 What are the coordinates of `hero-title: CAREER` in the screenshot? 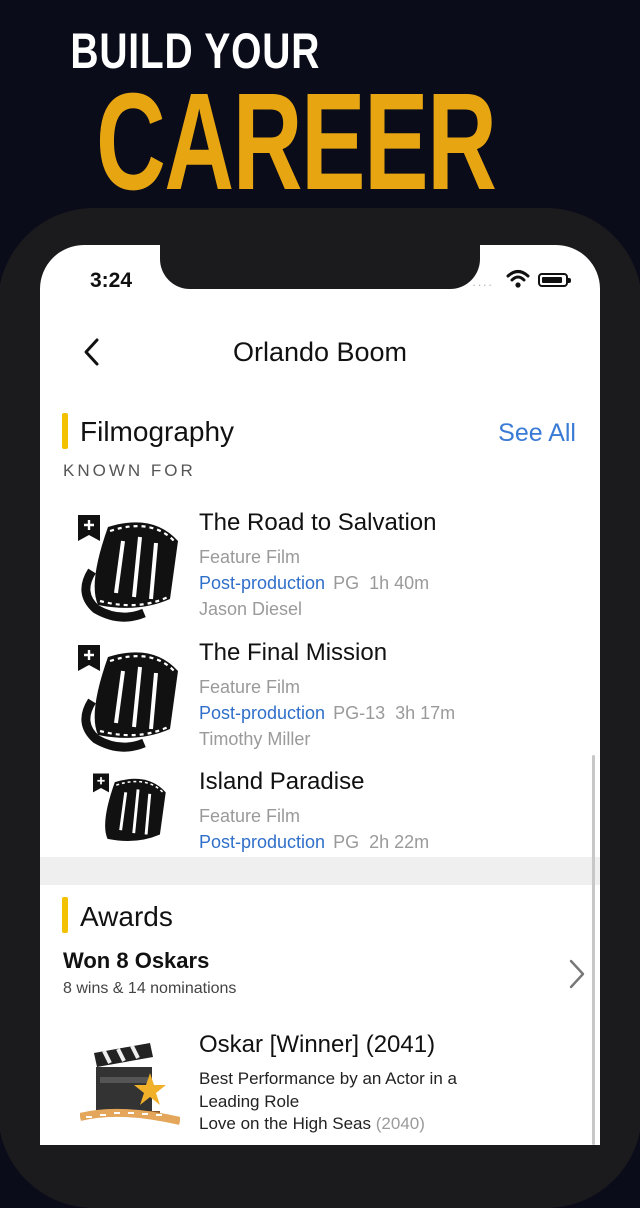 It's located at (296, 142).